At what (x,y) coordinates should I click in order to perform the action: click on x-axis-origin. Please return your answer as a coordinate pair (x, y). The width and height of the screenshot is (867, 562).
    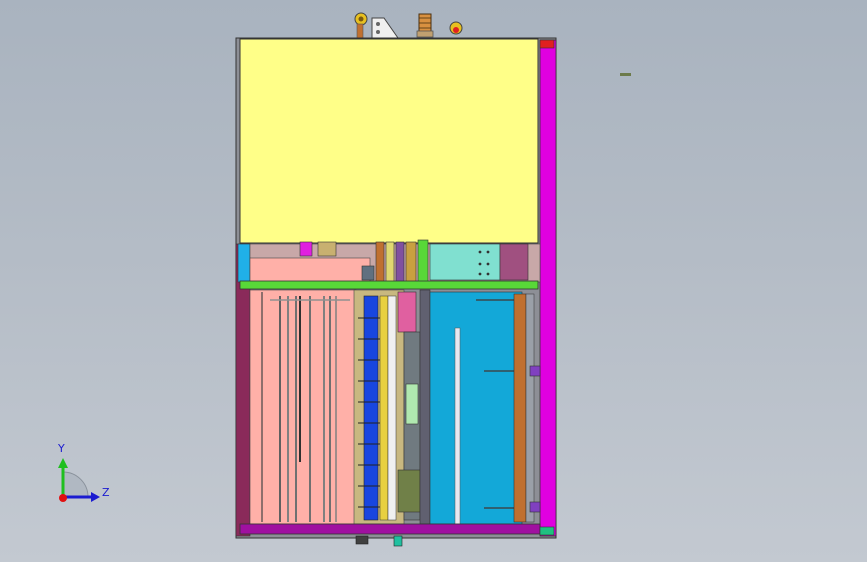
    Looking at the image, I should click on (63, 498).